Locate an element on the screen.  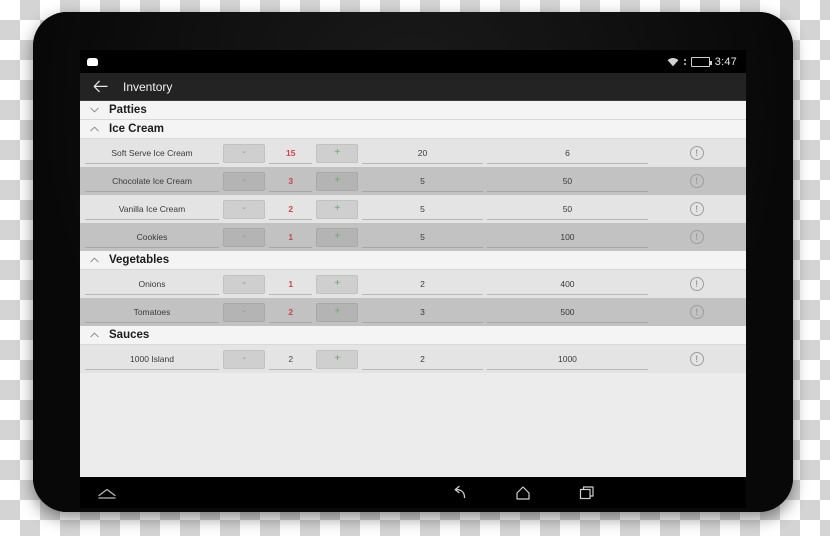
page-title: Inventory is located at coordinates (148, 86).